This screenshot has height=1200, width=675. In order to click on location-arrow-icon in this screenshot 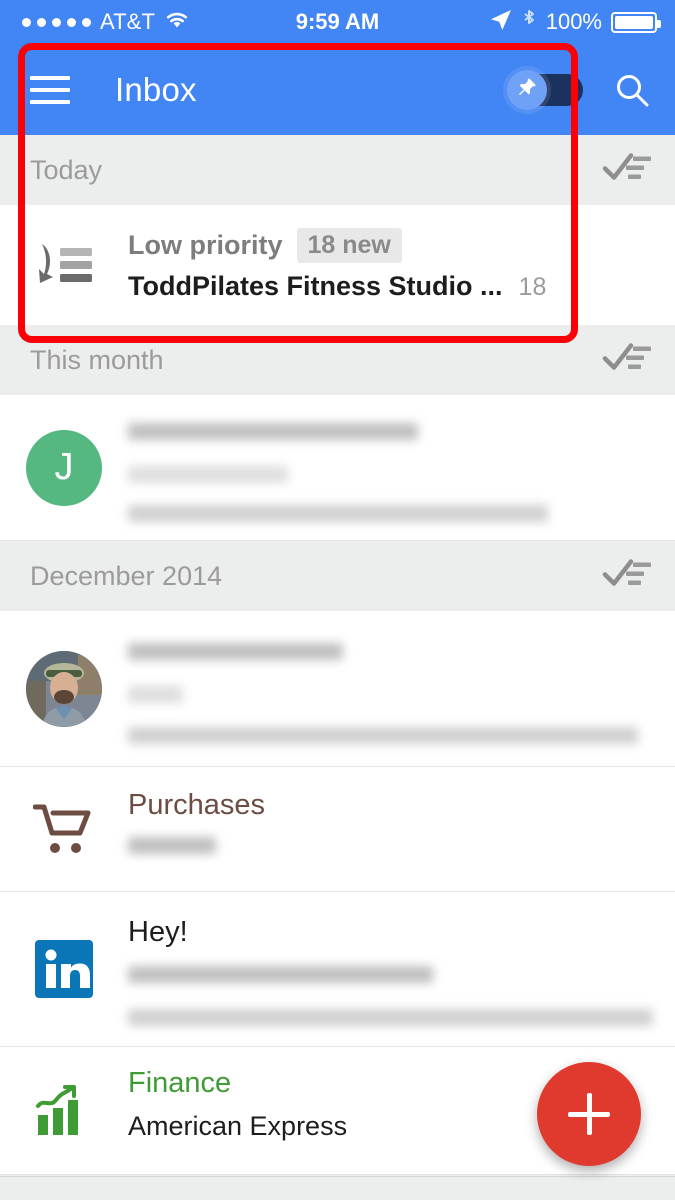, I will do `click(501, 22)`.